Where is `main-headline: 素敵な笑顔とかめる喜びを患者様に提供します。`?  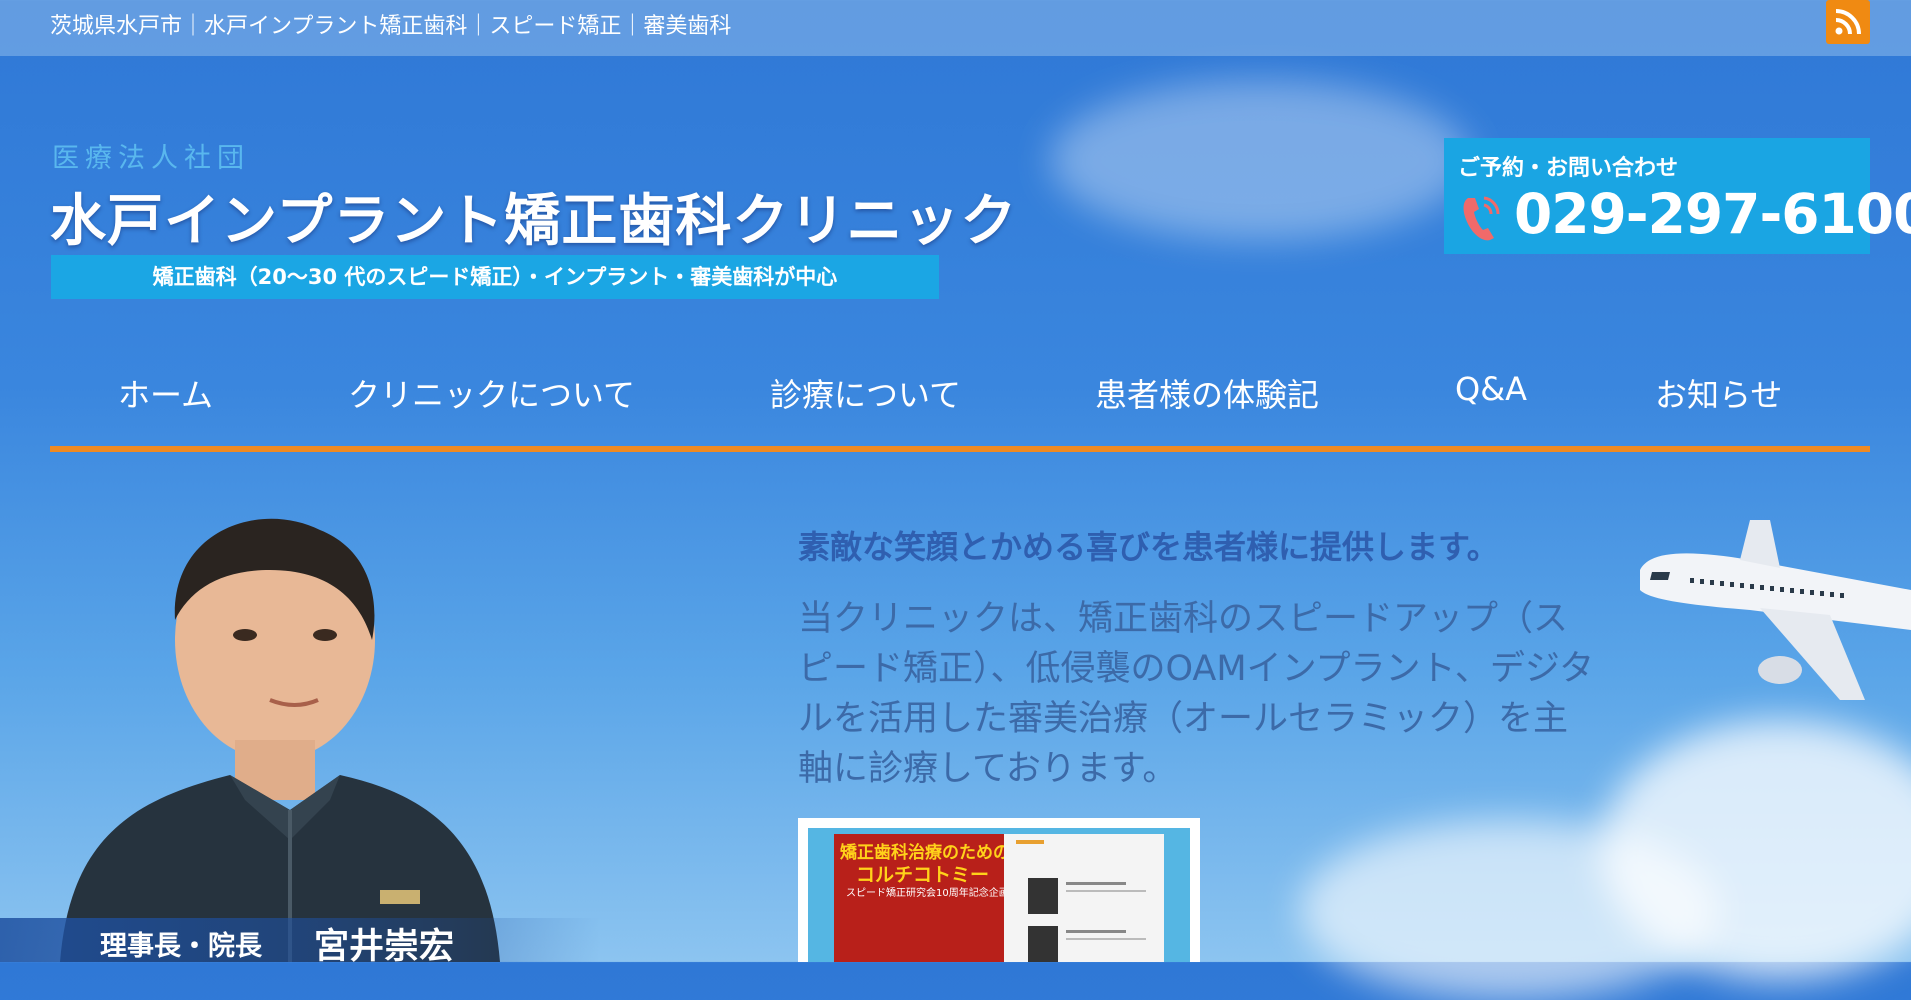 main-headline: 素敵な笑顔とかめる喜びを患者様に提供します。 is located at coordinates (1148, 547).